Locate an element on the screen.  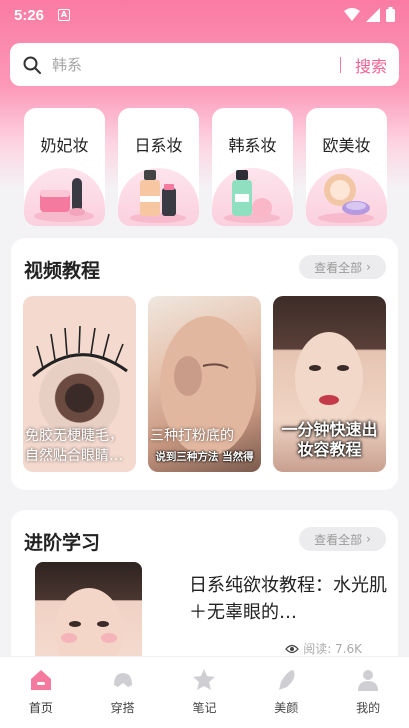
video-caption: 三种打粉底的 is located at coordinates (192, 436).